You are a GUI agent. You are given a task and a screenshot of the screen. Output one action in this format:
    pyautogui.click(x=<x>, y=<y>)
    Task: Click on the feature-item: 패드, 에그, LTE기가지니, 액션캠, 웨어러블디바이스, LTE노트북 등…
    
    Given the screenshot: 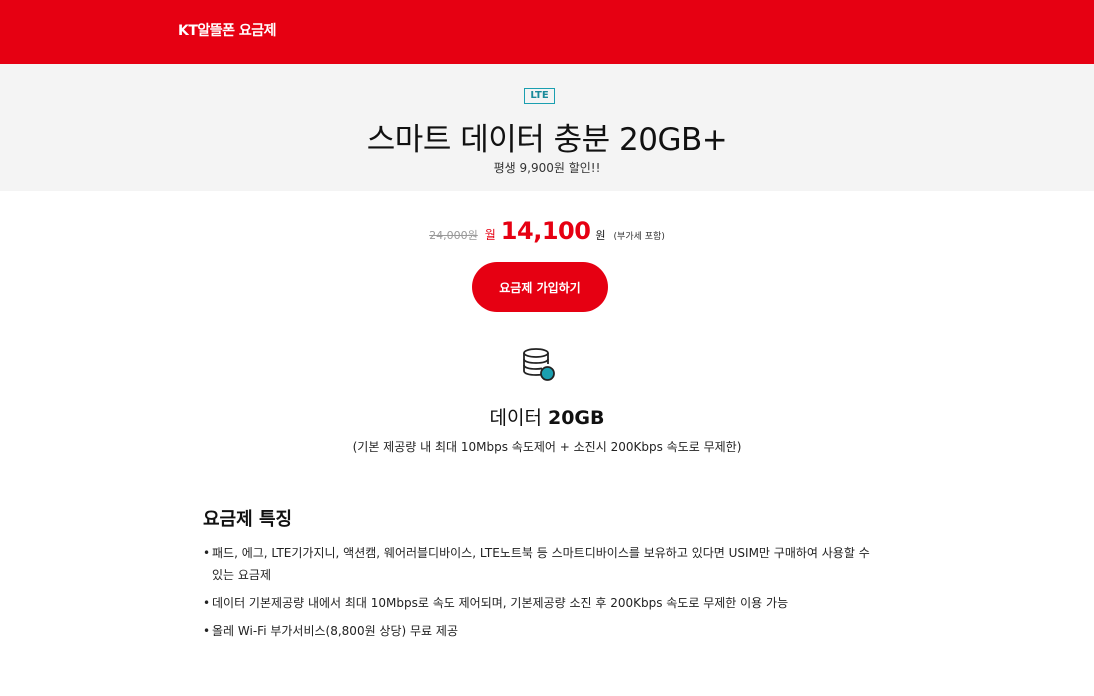 What is the action you would take?
    pyautogui.click(x=543, y=564)
    